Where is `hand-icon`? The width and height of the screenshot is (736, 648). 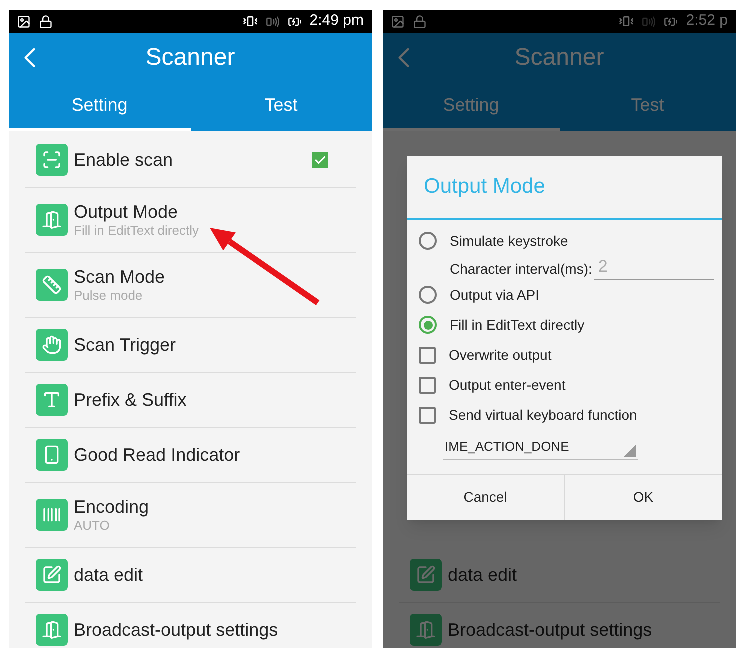
hand-icon is located at coordinates (52, 345).